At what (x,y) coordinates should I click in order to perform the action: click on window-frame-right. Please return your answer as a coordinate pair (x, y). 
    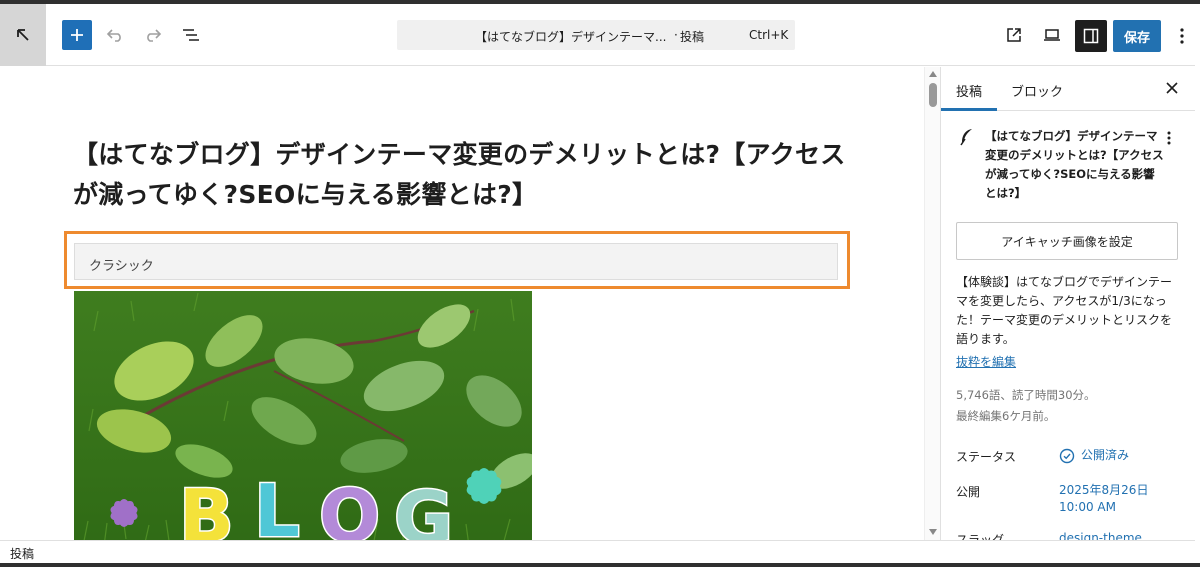
    Looking at the image, I should click on (1197, 283).